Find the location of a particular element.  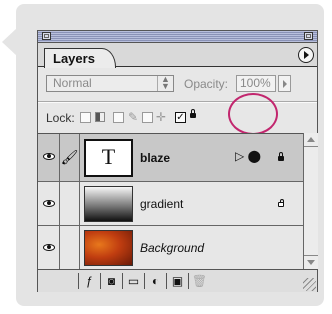

resize-grip-icon is located at coordinates (309, 284).